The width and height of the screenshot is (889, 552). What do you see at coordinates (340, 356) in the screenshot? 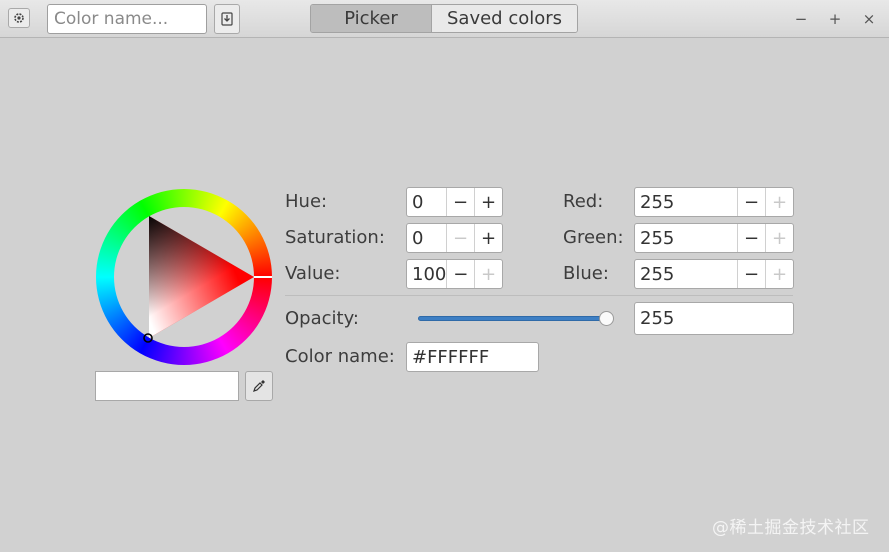
I see `color-name-label: Color name:` at bounding box center [340, 356].